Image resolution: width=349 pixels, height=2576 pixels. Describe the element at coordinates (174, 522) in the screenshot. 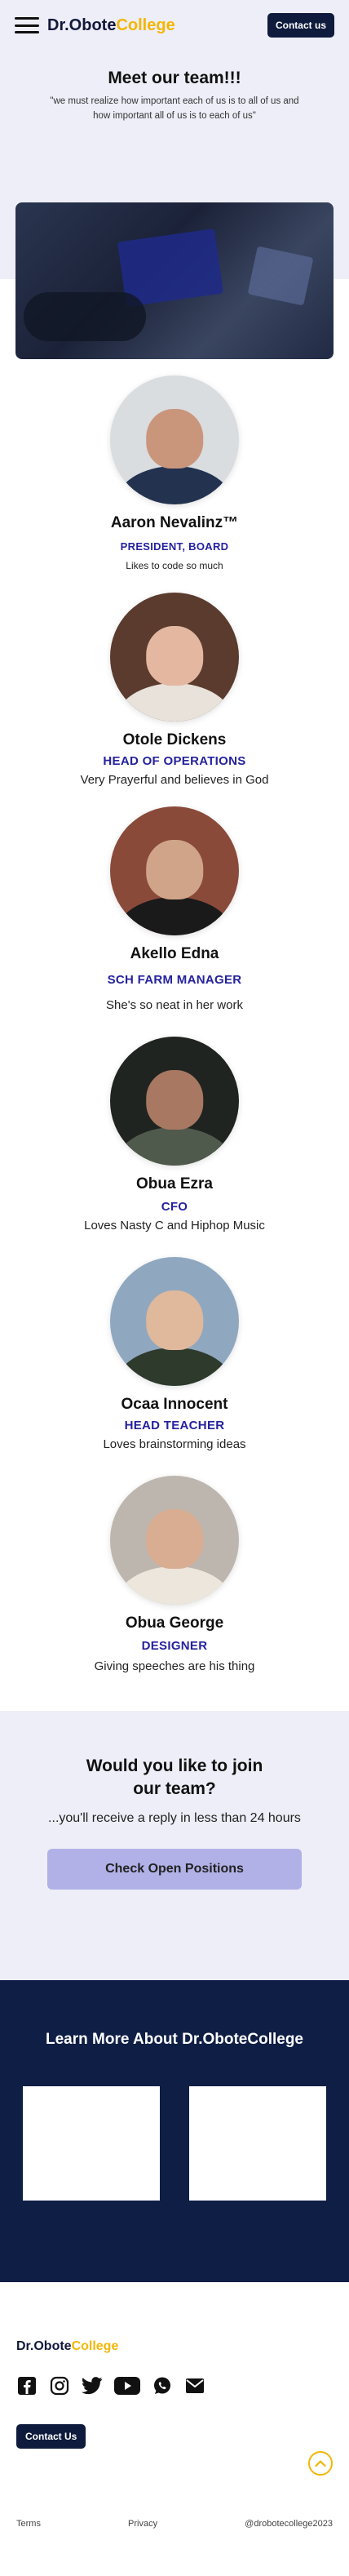

I see `member-name: Aaron Nevalinz™` at that location.